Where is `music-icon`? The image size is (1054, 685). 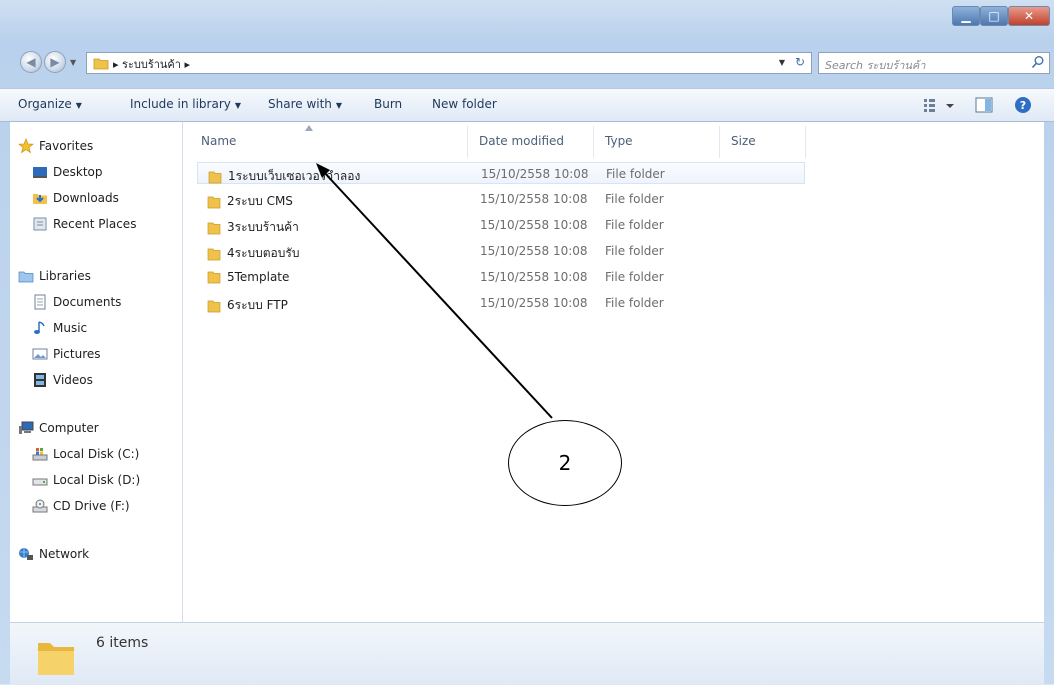 music-icon is located at coordinates (40, 328).